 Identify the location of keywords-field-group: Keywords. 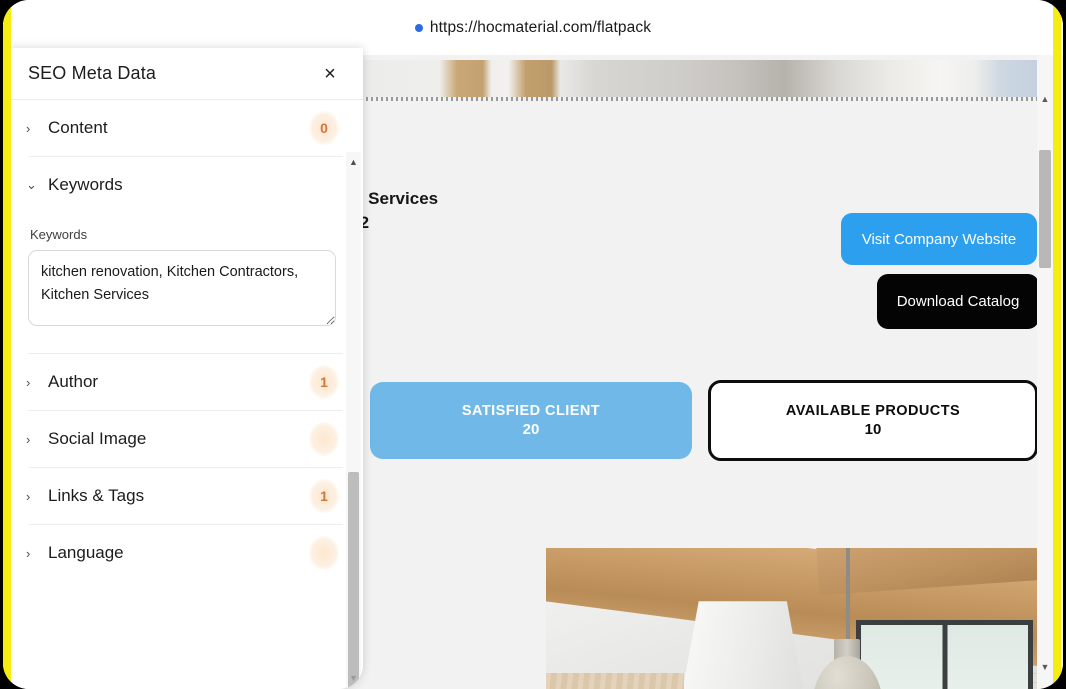
(185, 283).